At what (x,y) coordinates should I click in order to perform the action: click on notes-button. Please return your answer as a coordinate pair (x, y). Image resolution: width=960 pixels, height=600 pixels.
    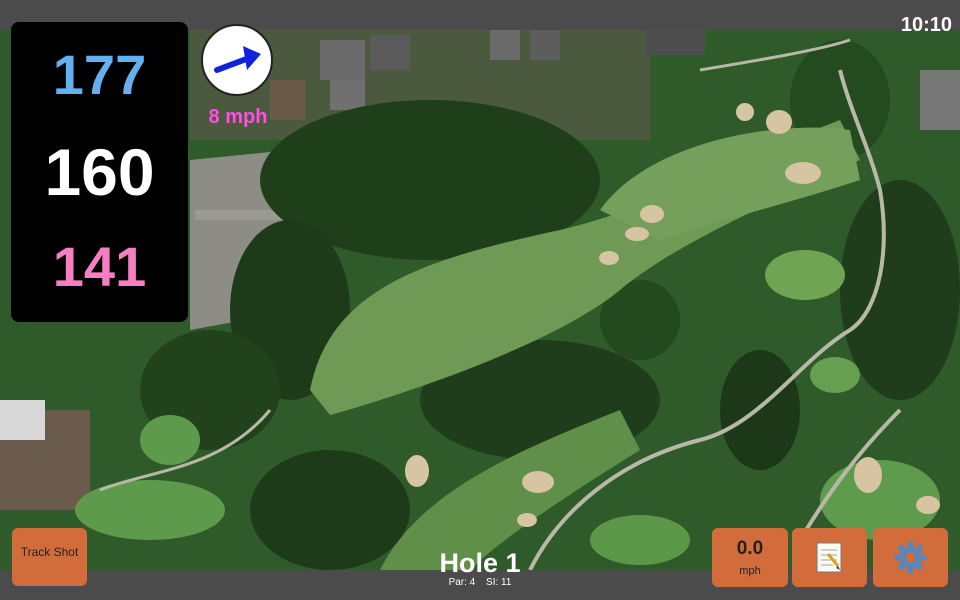
    Looking at the image, I should click on (829, 557).